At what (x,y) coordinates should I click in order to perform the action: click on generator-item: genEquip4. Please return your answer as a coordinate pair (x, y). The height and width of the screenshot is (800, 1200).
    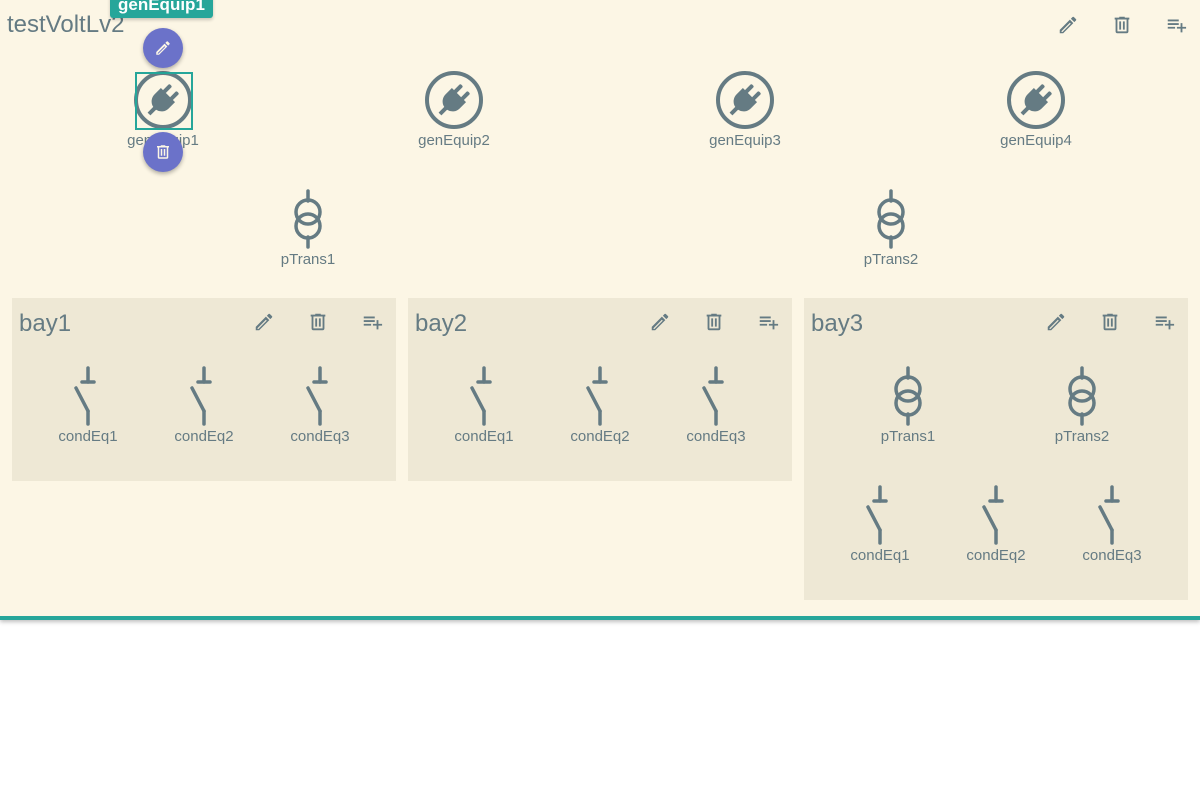
    Looking at the image, I should click on (1036, 109).